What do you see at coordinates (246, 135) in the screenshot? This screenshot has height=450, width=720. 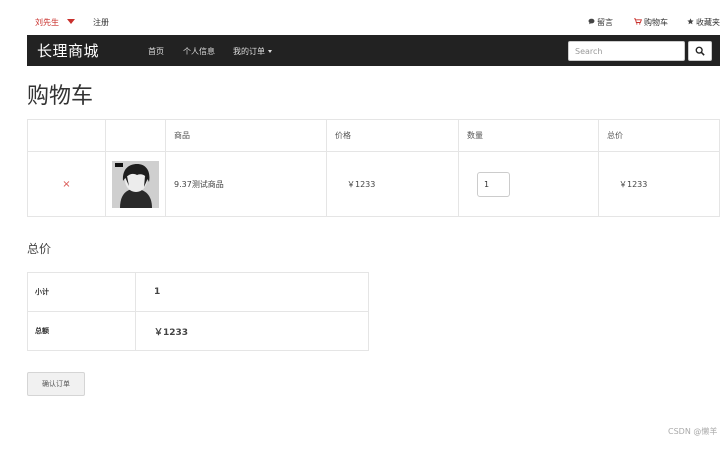 I see `header-product: 商品` at bounding box center [246, 135].